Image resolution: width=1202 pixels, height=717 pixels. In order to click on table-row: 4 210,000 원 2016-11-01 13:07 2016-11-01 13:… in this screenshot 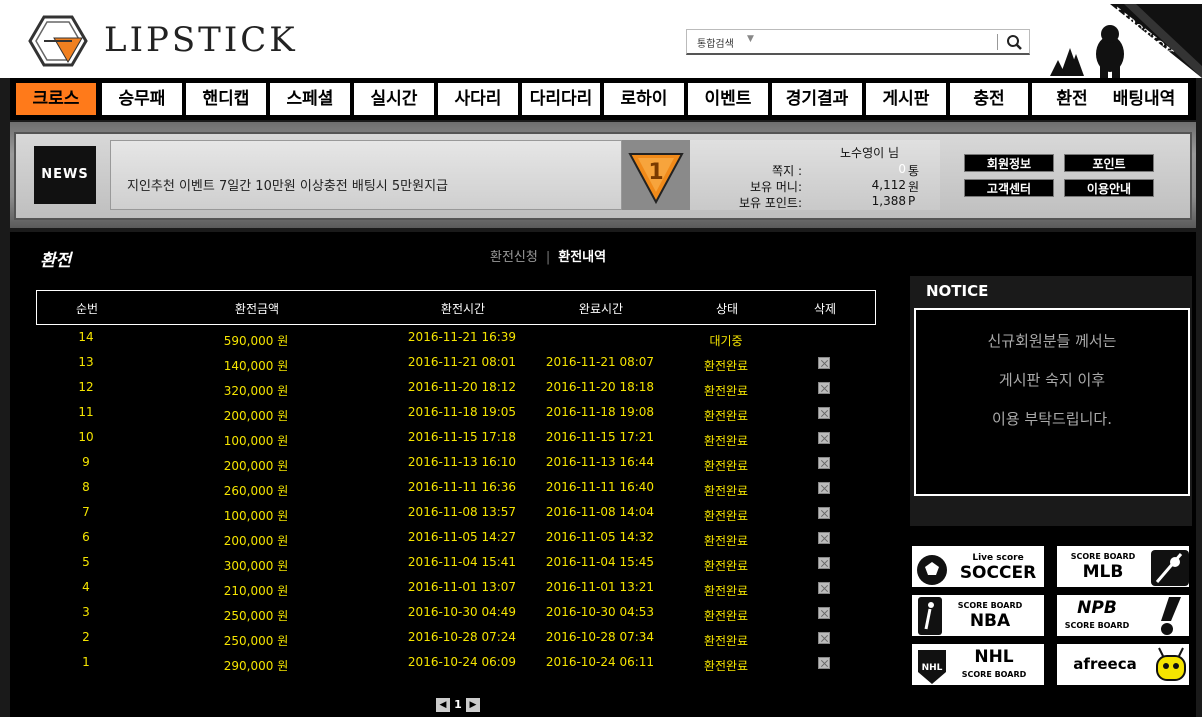, I will do `click(456, 592)`.